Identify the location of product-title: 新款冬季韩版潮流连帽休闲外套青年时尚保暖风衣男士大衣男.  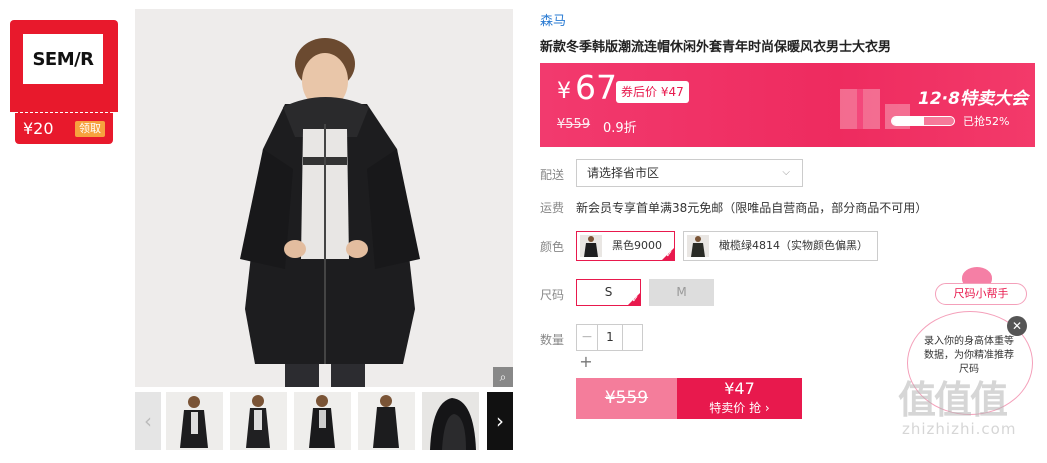
(716, 47).